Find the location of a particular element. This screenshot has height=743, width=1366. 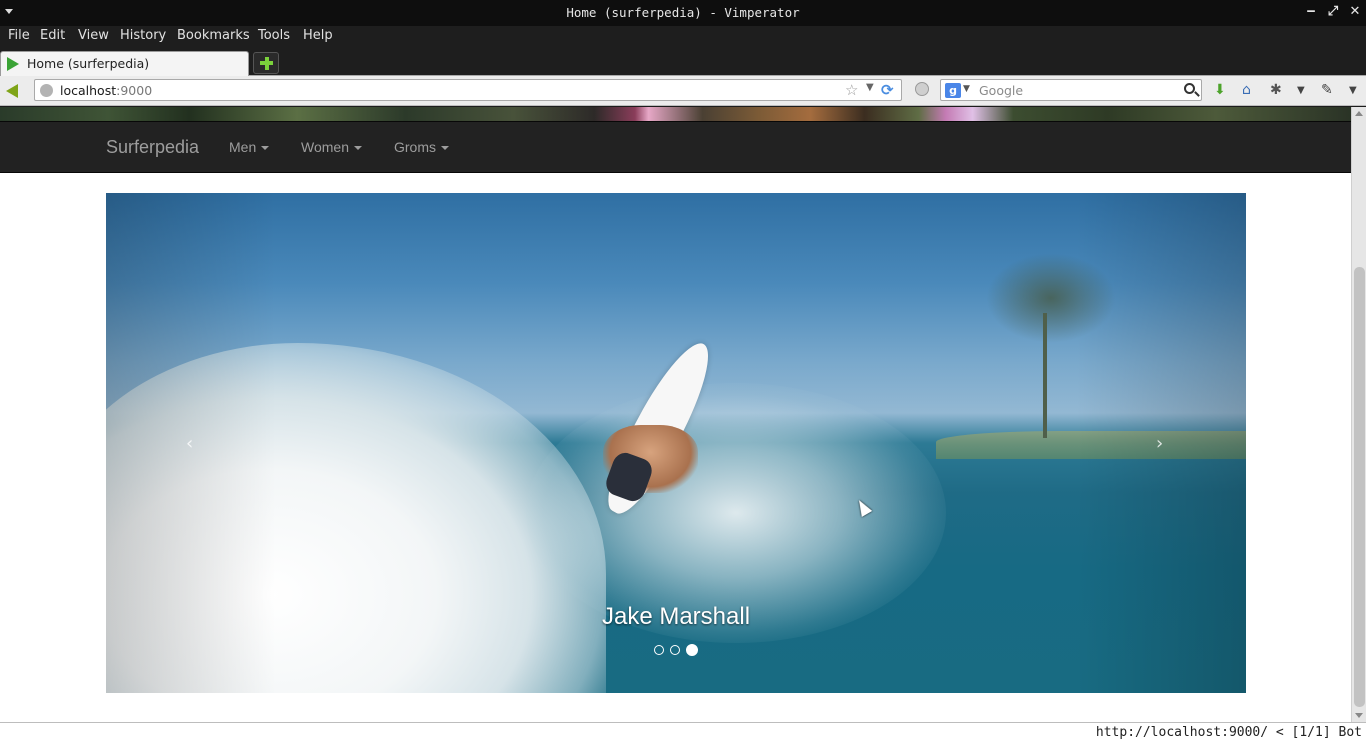

brand-link: Surferpedia is located at coordinates (152, 147).